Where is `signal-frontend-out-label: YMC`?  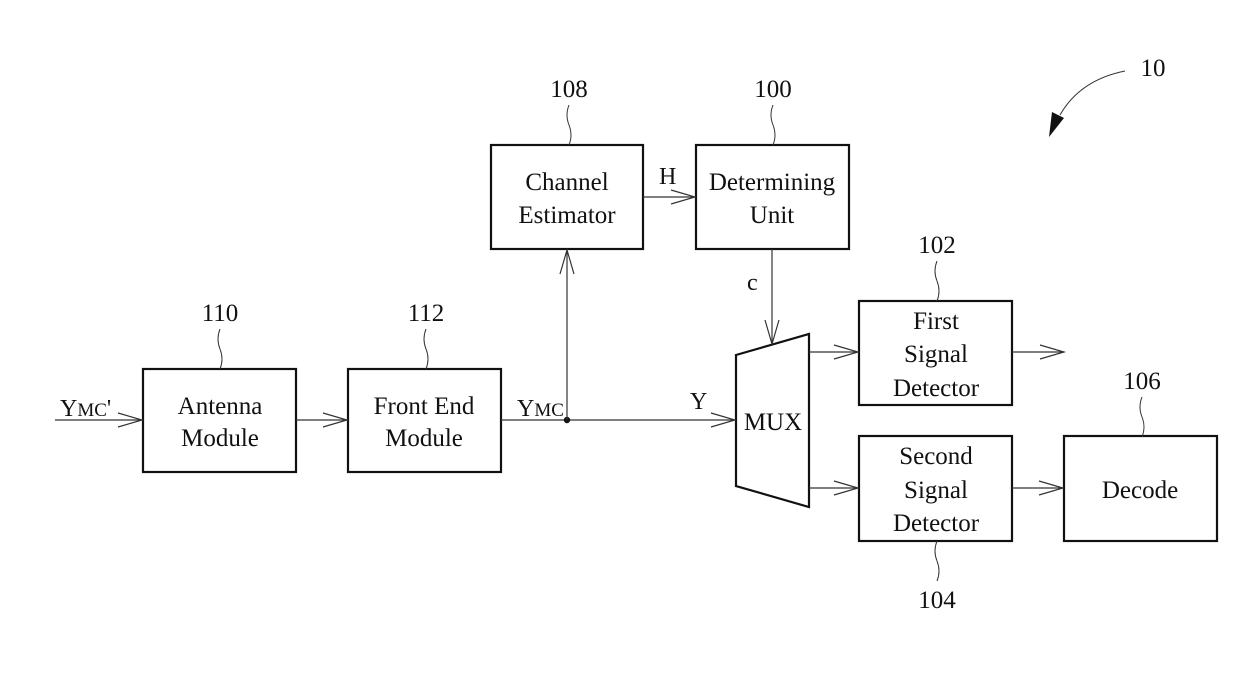
signal-frontend-out-label: YMC is located at coordinates (540, 409).